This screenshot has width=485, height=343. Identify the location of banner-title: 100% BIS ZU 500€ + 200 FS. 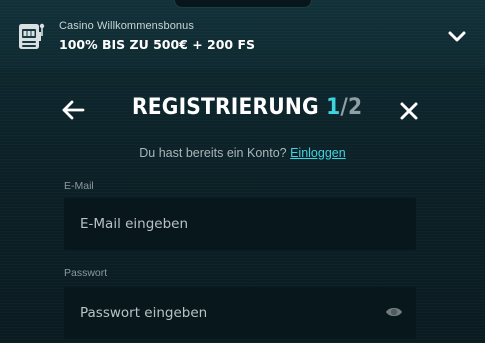
(157, 44).